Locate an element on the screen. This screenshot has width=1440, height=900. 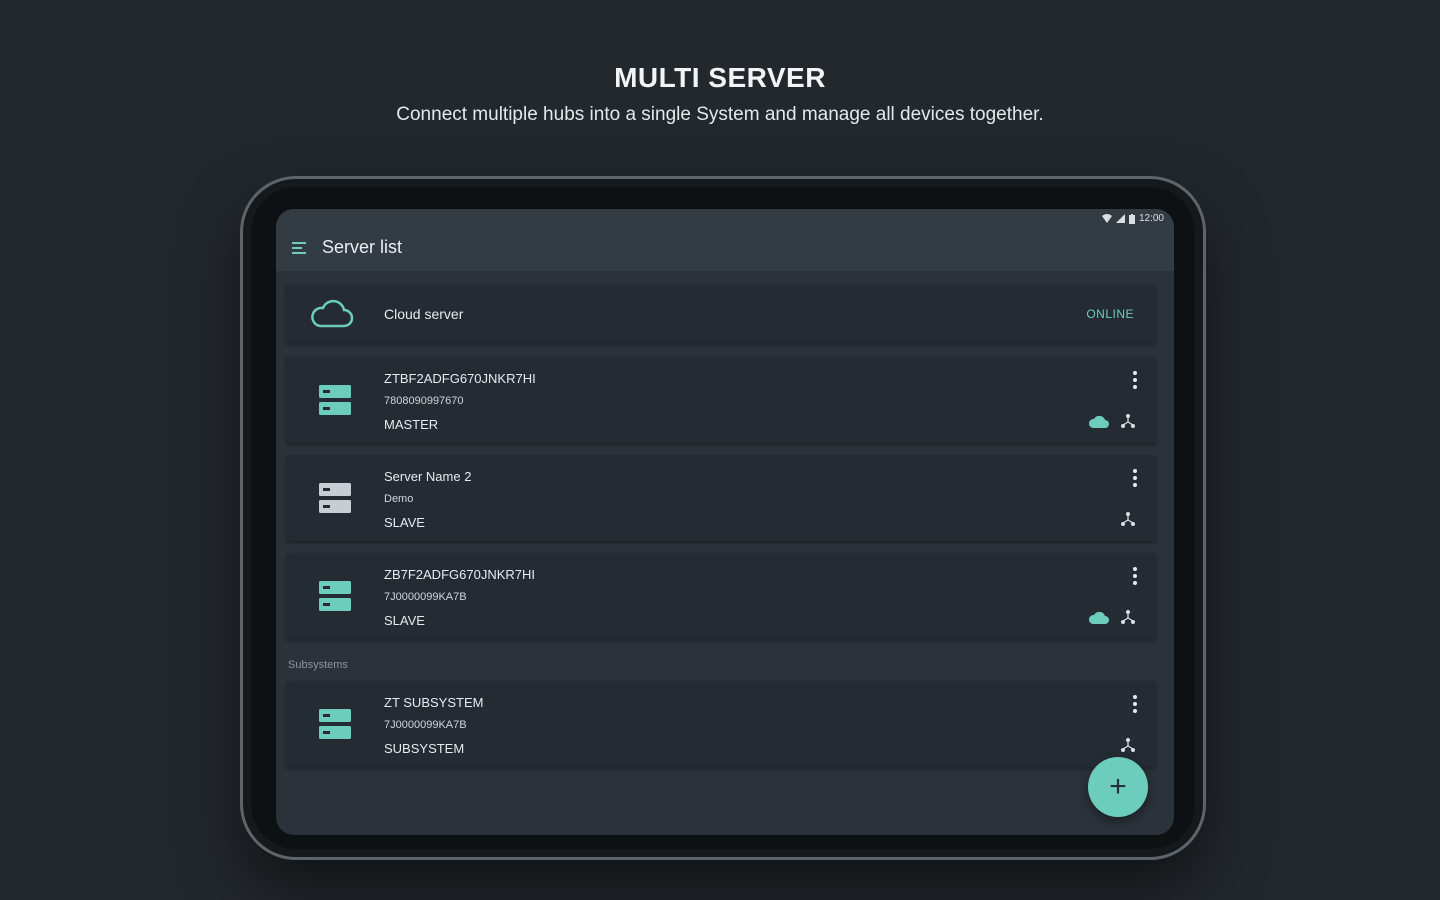
battery-icon is located at coordinates (1131, 218).